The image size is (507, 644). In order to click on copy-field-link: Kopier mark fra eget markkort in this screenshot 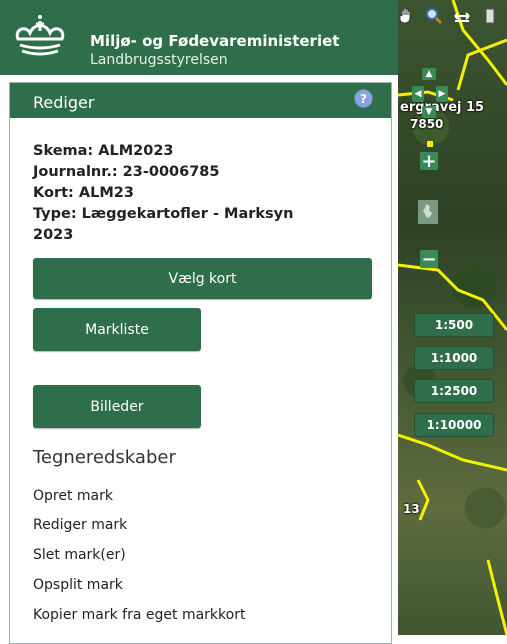, I will do `click(139, 615)`.